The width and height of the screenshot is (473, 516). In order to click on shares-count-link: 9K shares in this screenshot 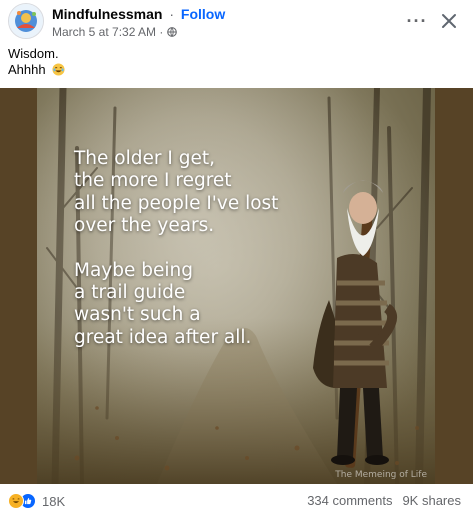, I will do `click(431, 500)`.